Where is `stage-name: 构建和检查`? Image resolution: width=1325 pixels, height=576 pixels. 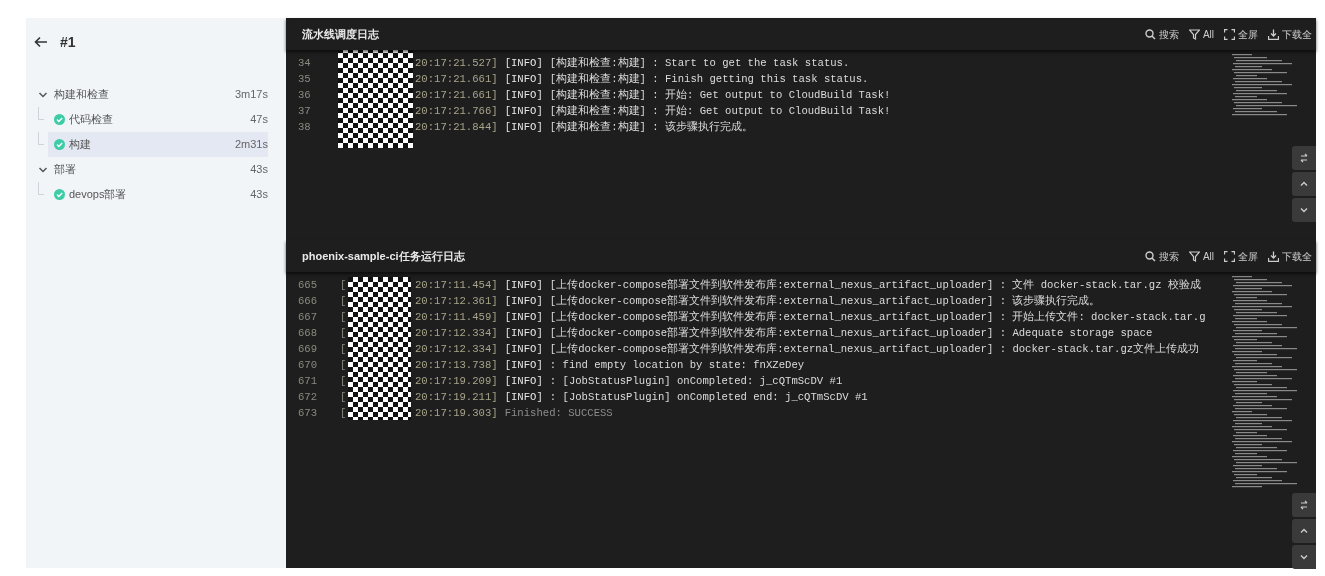
stage-name: 构建和检查 is located at coordinates (81, 95).